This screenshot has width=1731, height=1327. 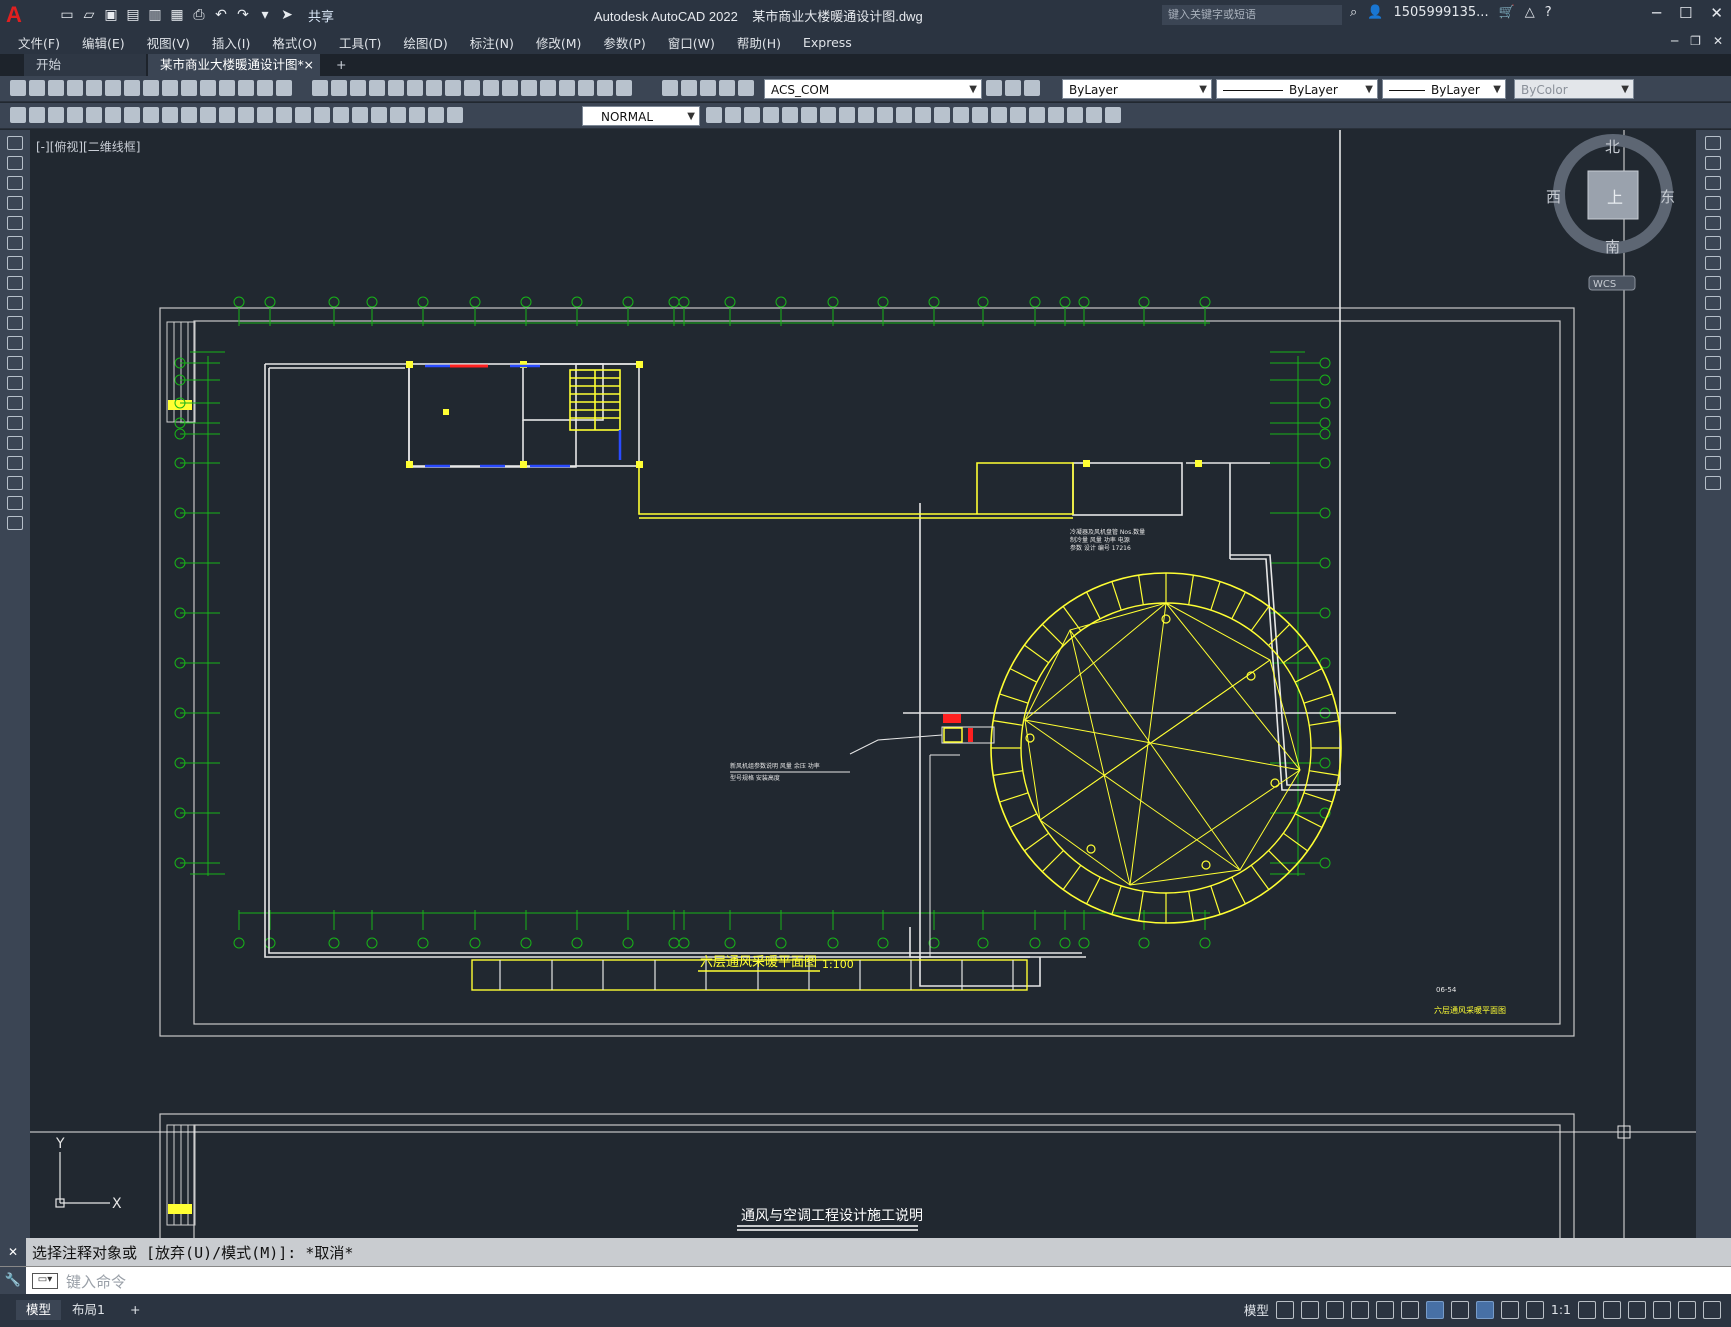 What do you see at coordinates (1612, 1309) in the screenshot?
I see `plus-icon` at bounding box center [1612, 1309].